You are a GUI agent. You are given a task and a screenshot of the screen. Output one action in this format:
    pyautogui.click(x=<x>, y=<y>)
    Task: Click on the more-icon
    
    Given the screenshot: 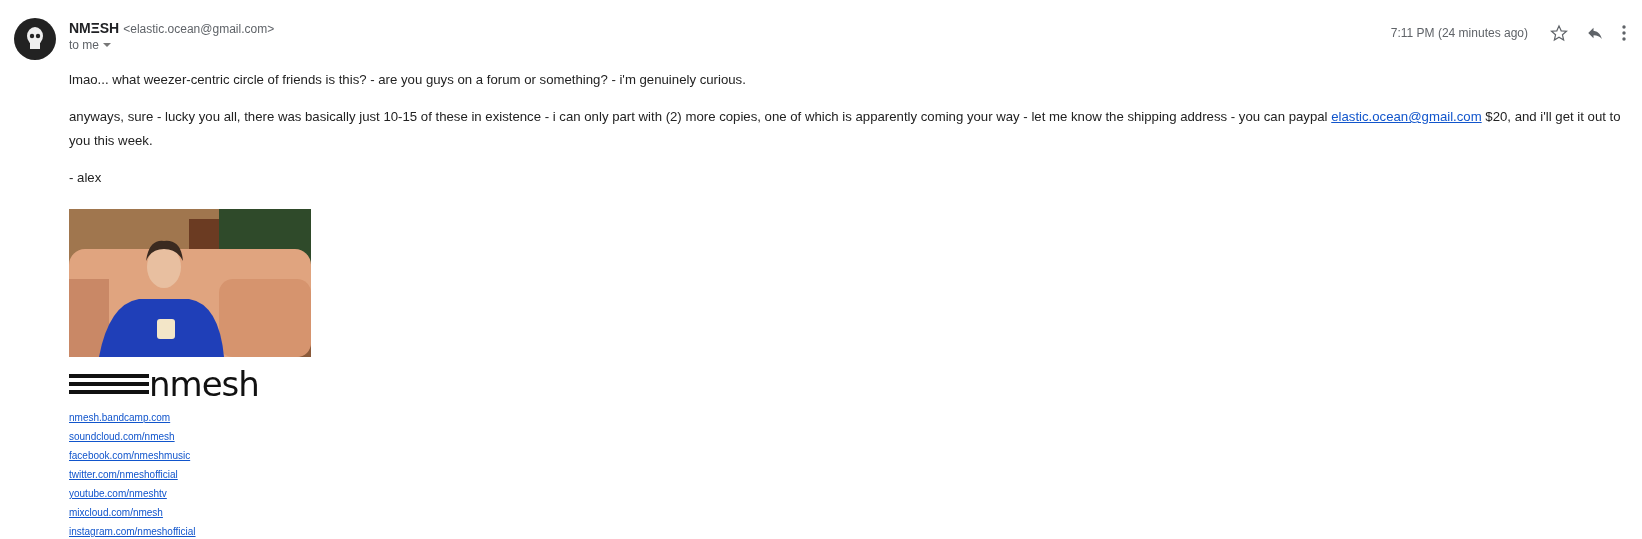 What is the action you would take?
    pyautogui.click(x=1624, y=33)
    